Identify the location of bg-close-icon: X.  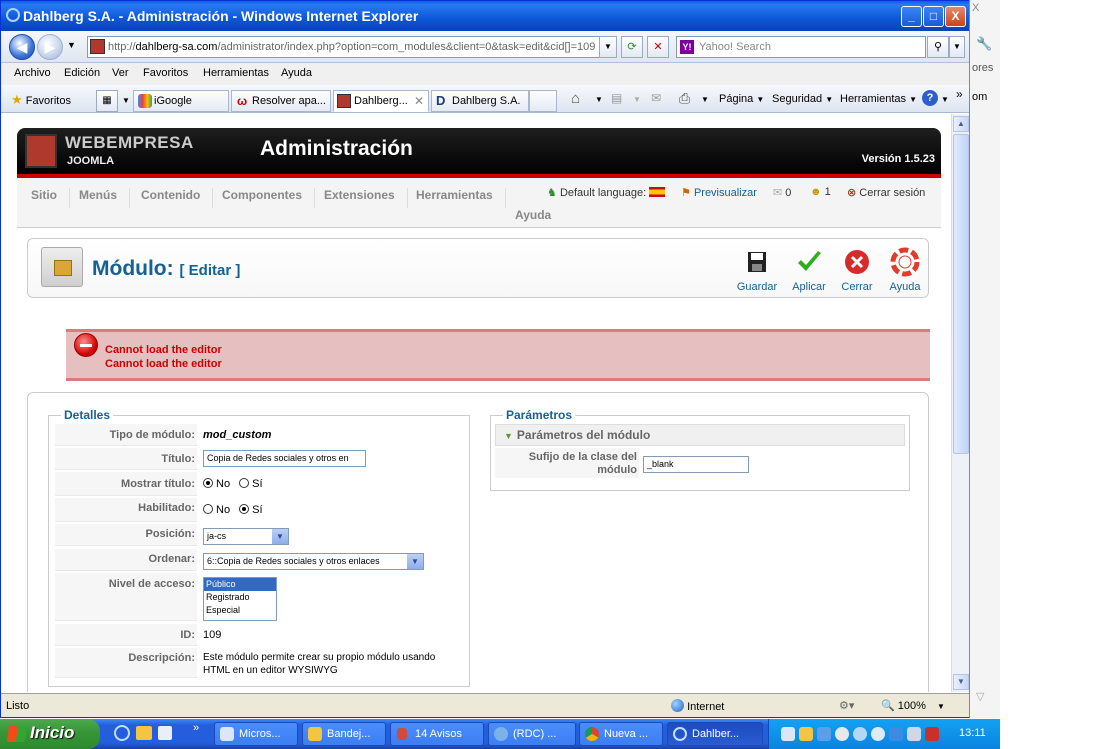
(975, 8).